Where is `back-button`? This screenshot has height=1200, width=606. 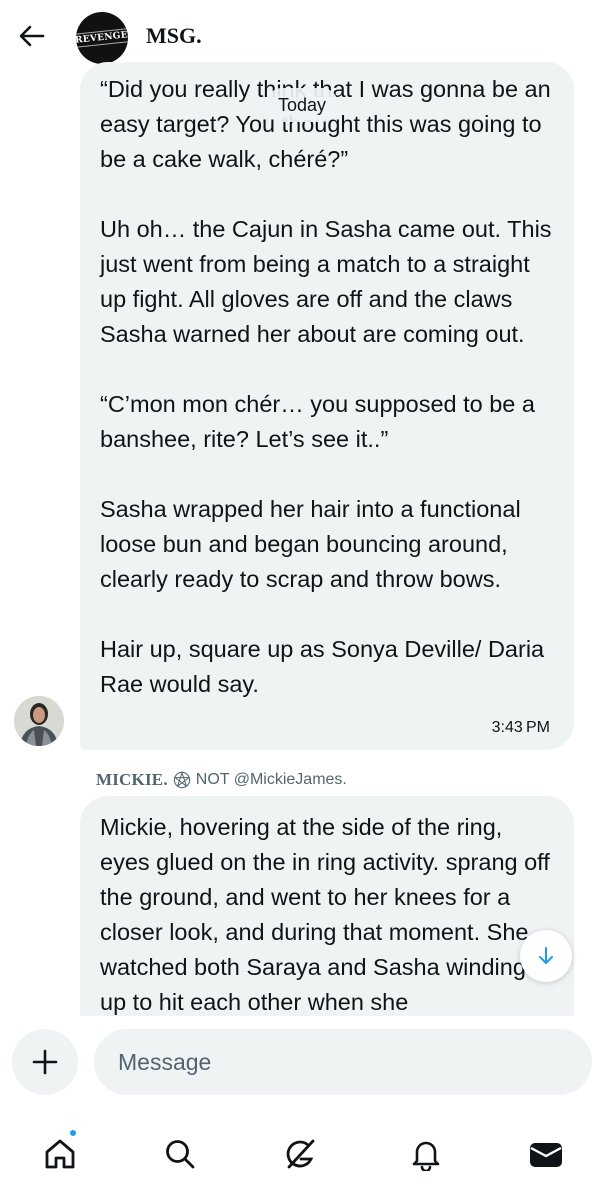 back-button is located at coordinates (32, 36).